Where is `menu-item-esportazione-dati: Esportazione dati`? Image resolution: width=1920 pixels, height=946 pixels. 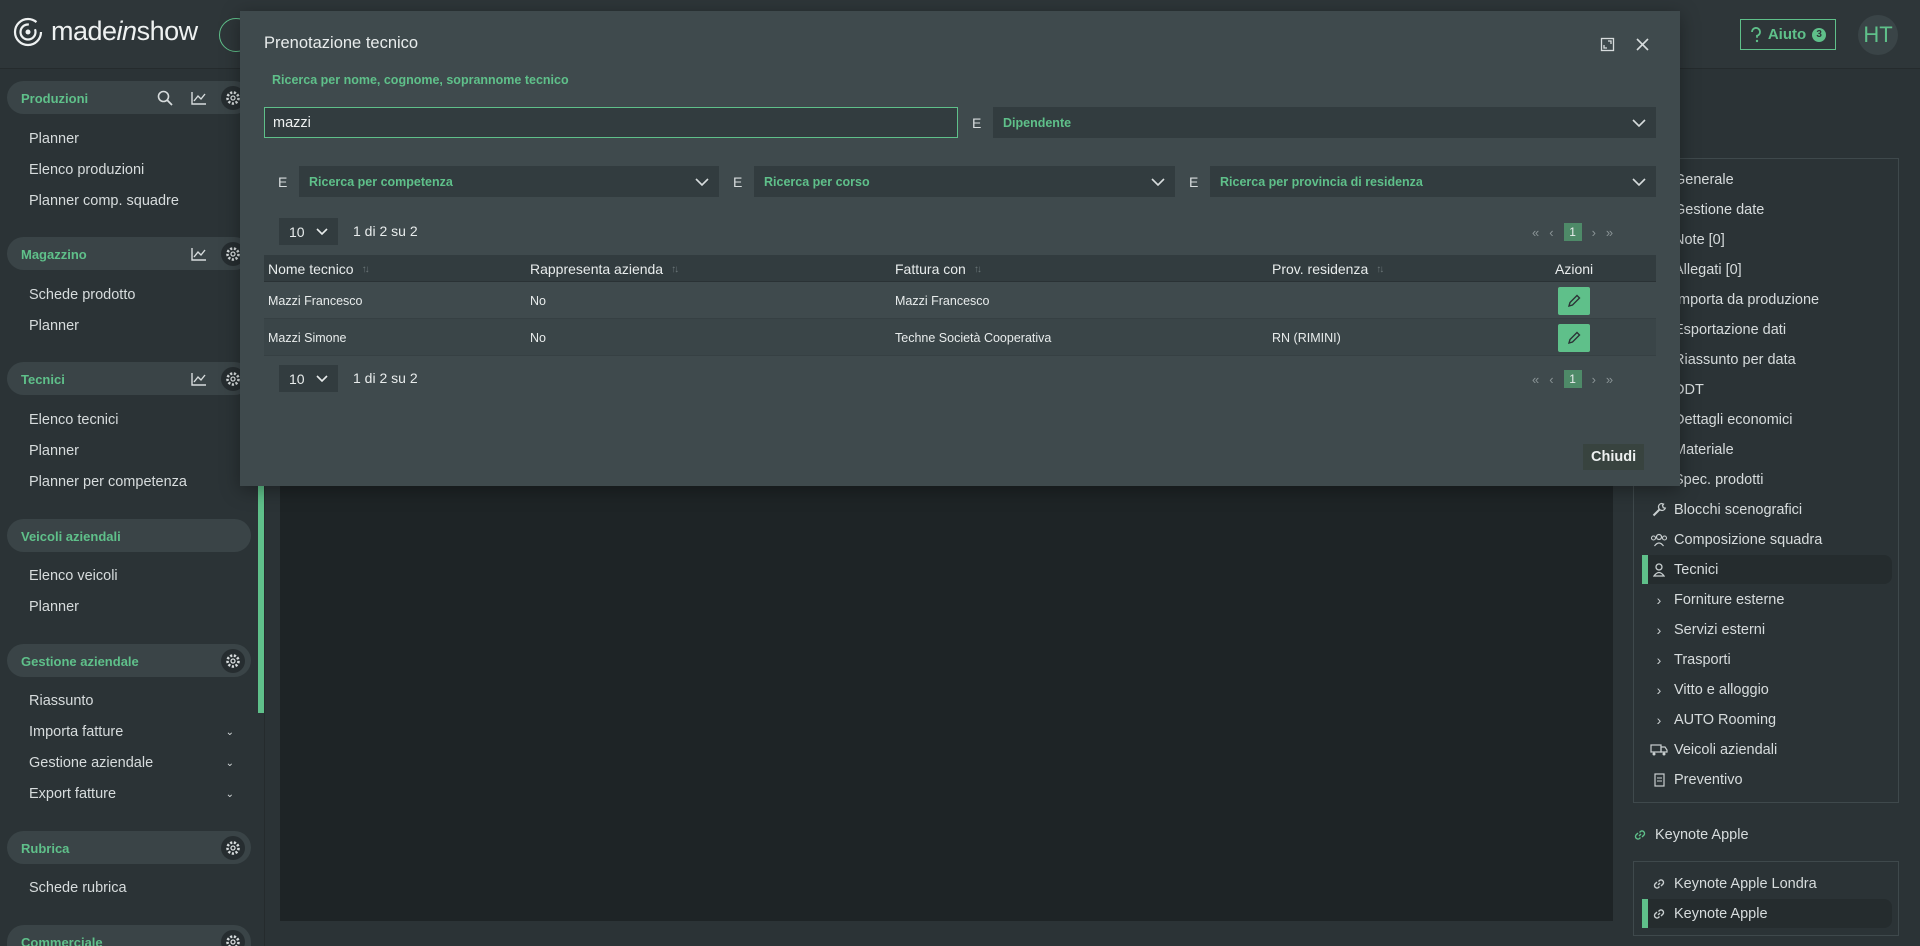
menu-item-esportazione-dati: Esportazione dati is located at coordinates (1770, 329).